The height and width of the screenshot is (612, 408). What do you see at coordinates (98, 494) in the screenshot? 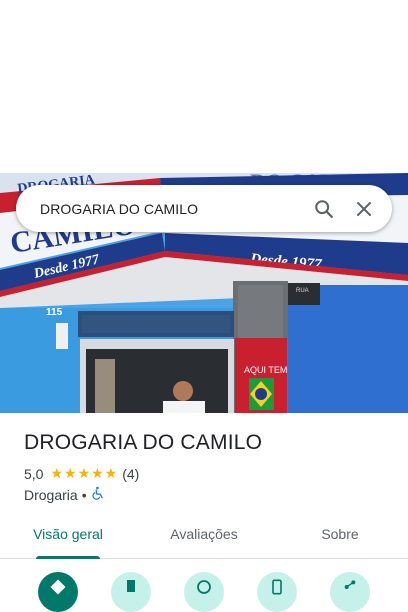
I see `wheelchair-icon` at bounding box center [98, 494].